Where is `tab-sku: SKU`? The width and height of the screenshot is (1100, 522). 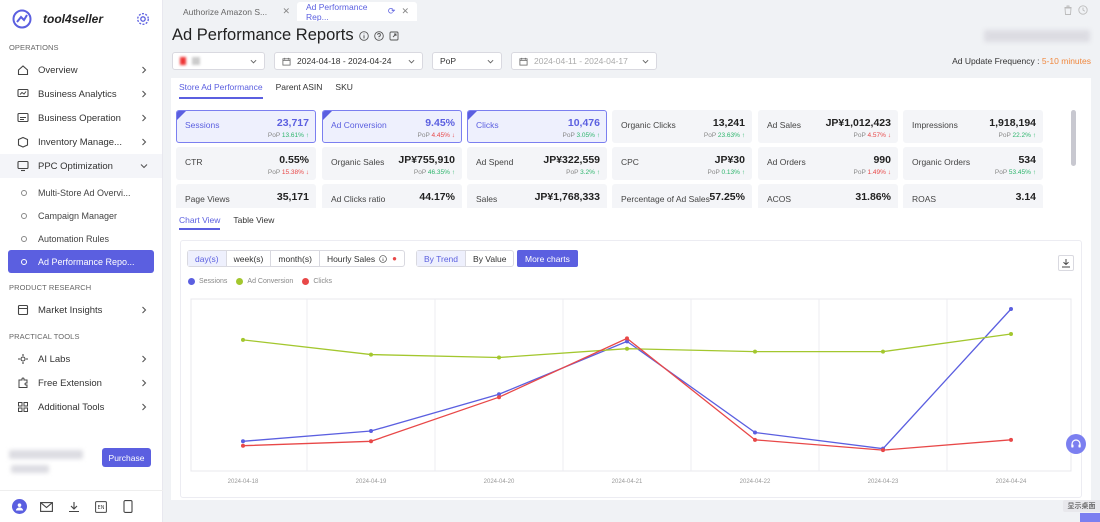
tab-sku: SKU is located at coordinates (343, 90).